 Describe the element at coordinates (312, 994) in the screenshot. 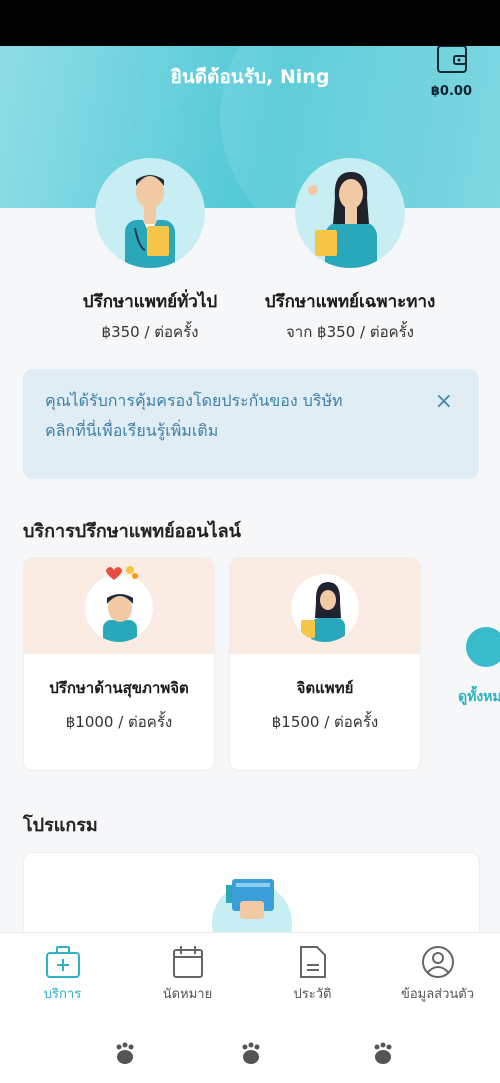

I see `nav-label: ประวัติ` at that location.